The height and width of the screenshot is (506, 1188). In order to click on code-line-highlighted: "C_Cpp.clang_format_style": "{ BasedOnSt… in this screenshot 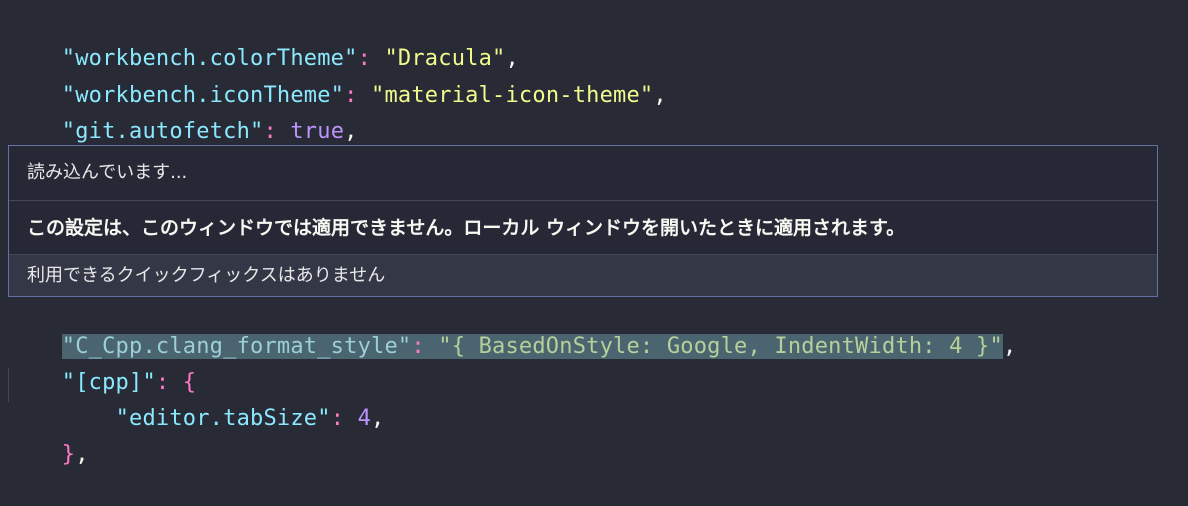, I will do `click(512, 327)`.